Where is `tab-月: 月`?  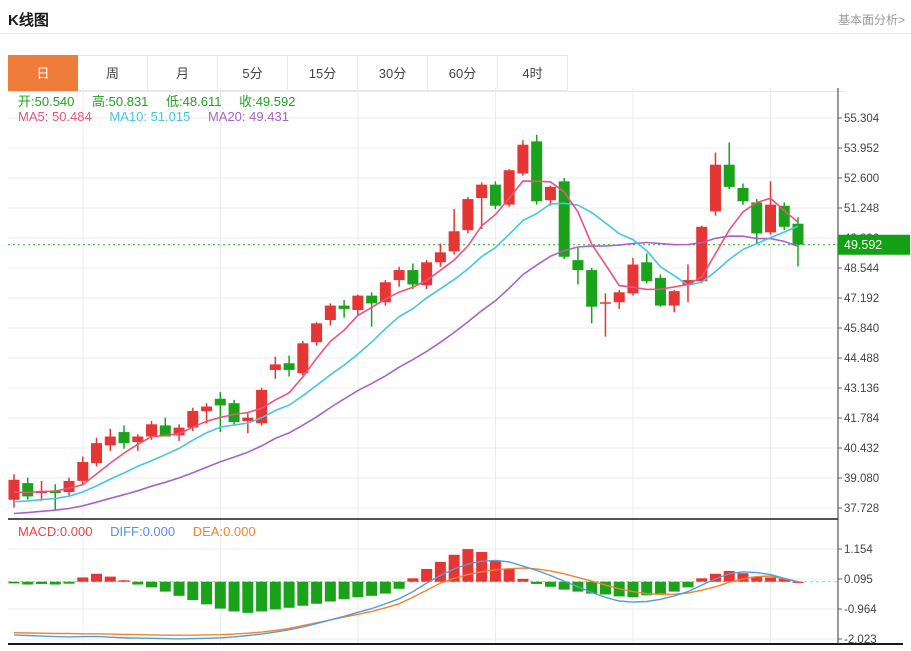
tab-月: 月 is located at coordinates (183, 73).